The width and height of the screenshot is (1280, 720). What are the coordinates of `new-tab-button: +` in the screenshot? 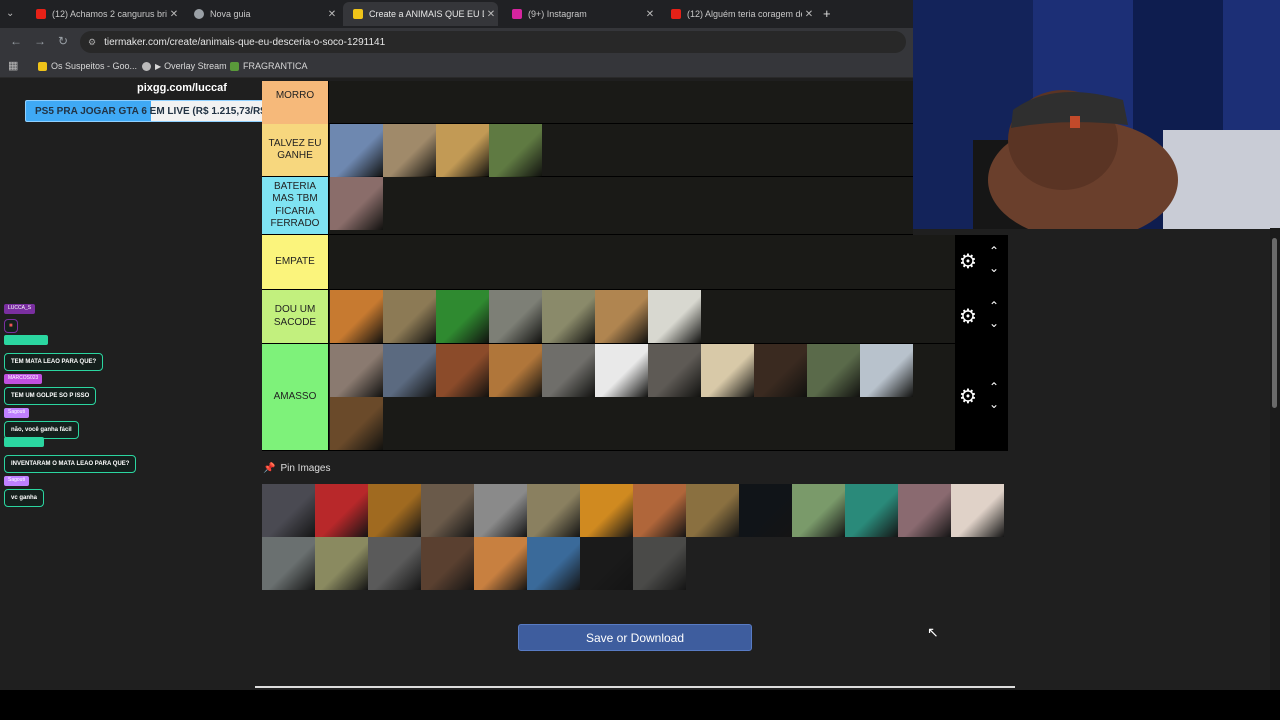 It's located at (827, 13).